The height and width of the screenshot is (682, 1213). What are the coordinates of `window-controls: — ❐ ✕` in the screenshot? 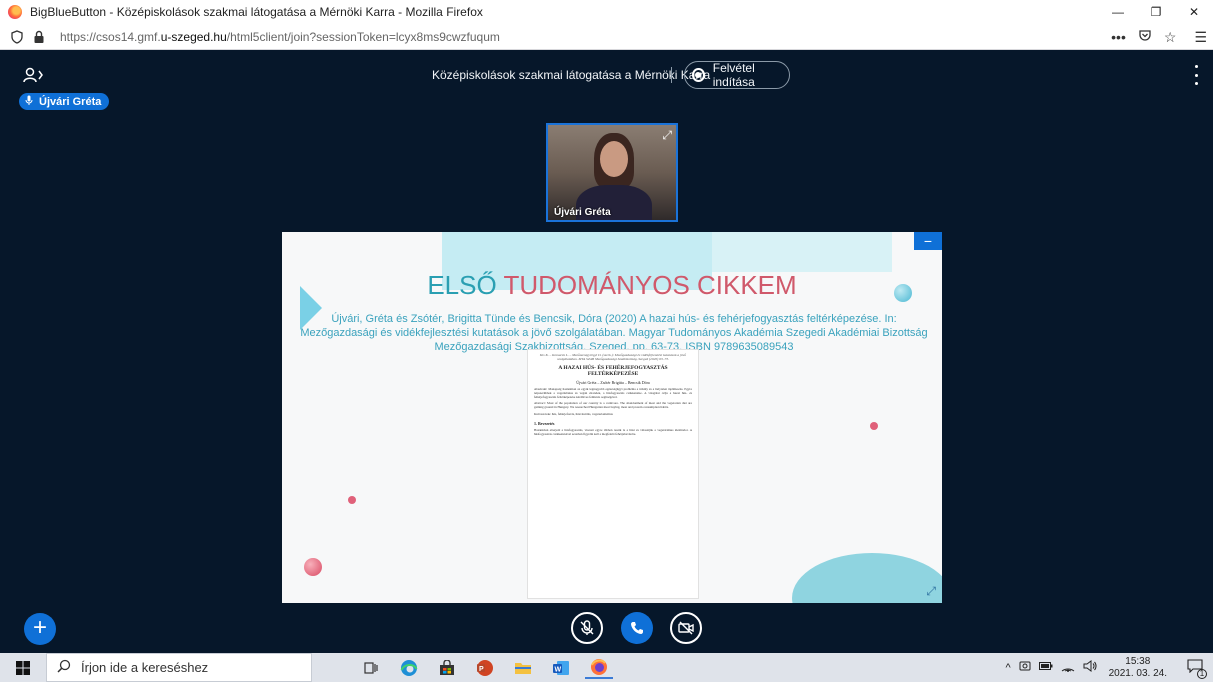 It's located at (1156, 12).